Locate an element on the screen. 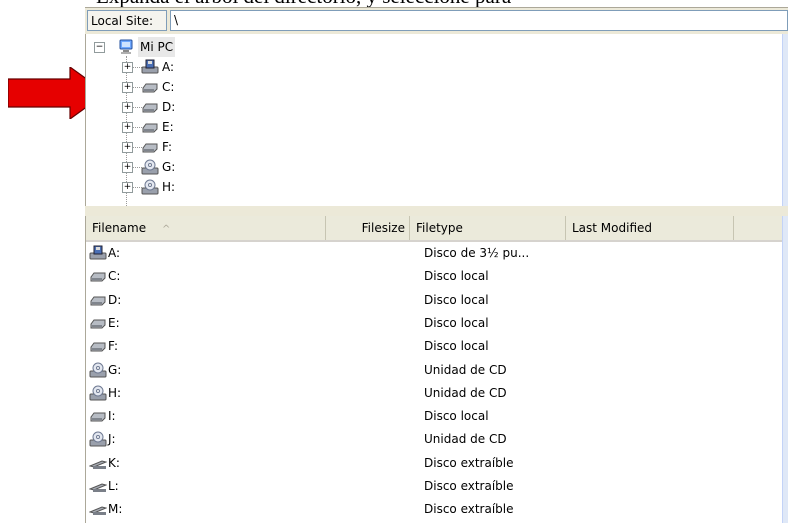 The height and width of the screenshot is (523, 788). sort-ascending-icon: ^ is located at coordinates (166, 229).